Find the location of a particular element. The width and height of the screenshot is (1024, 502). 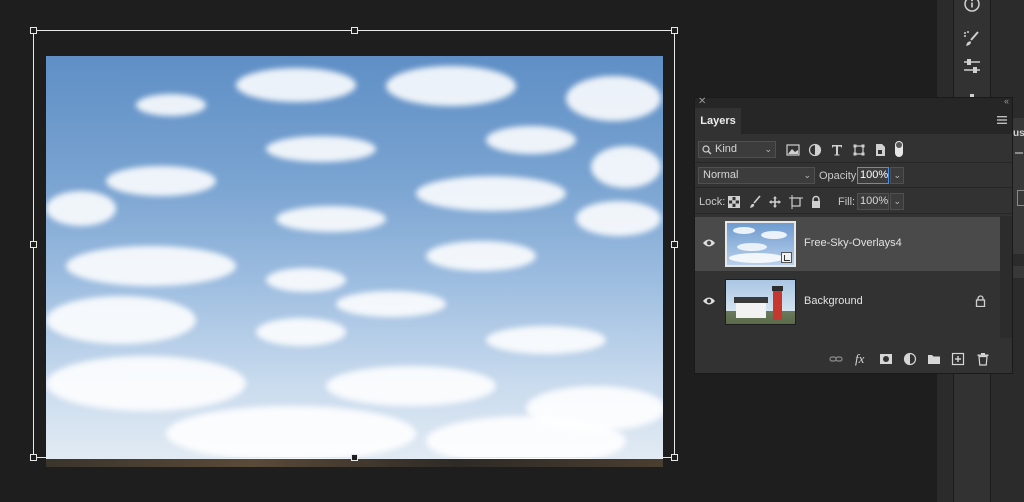

layer-name-sky: Free-Sky-Overlays4 is located at coordinates (853, 243).